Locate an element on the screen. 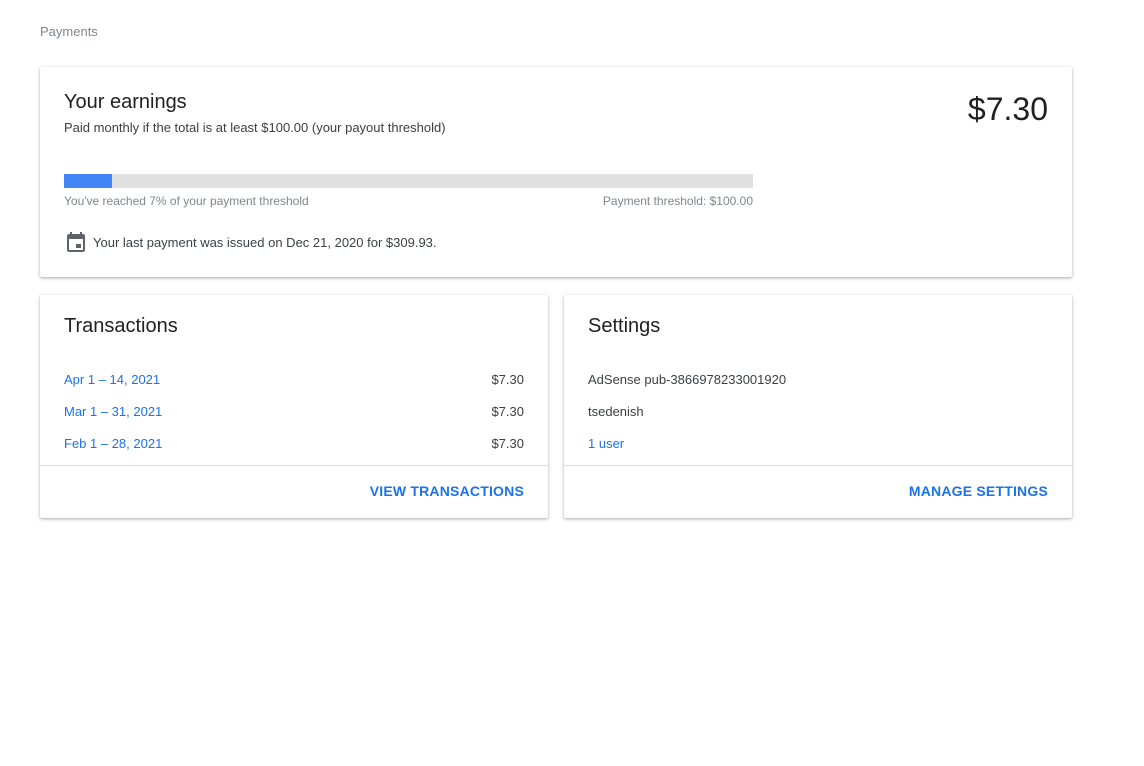 This screenshot has width=1144, height=766. transaction-period-link: Apr 1 – 14, 2021 is located at coordinates (112, 379).